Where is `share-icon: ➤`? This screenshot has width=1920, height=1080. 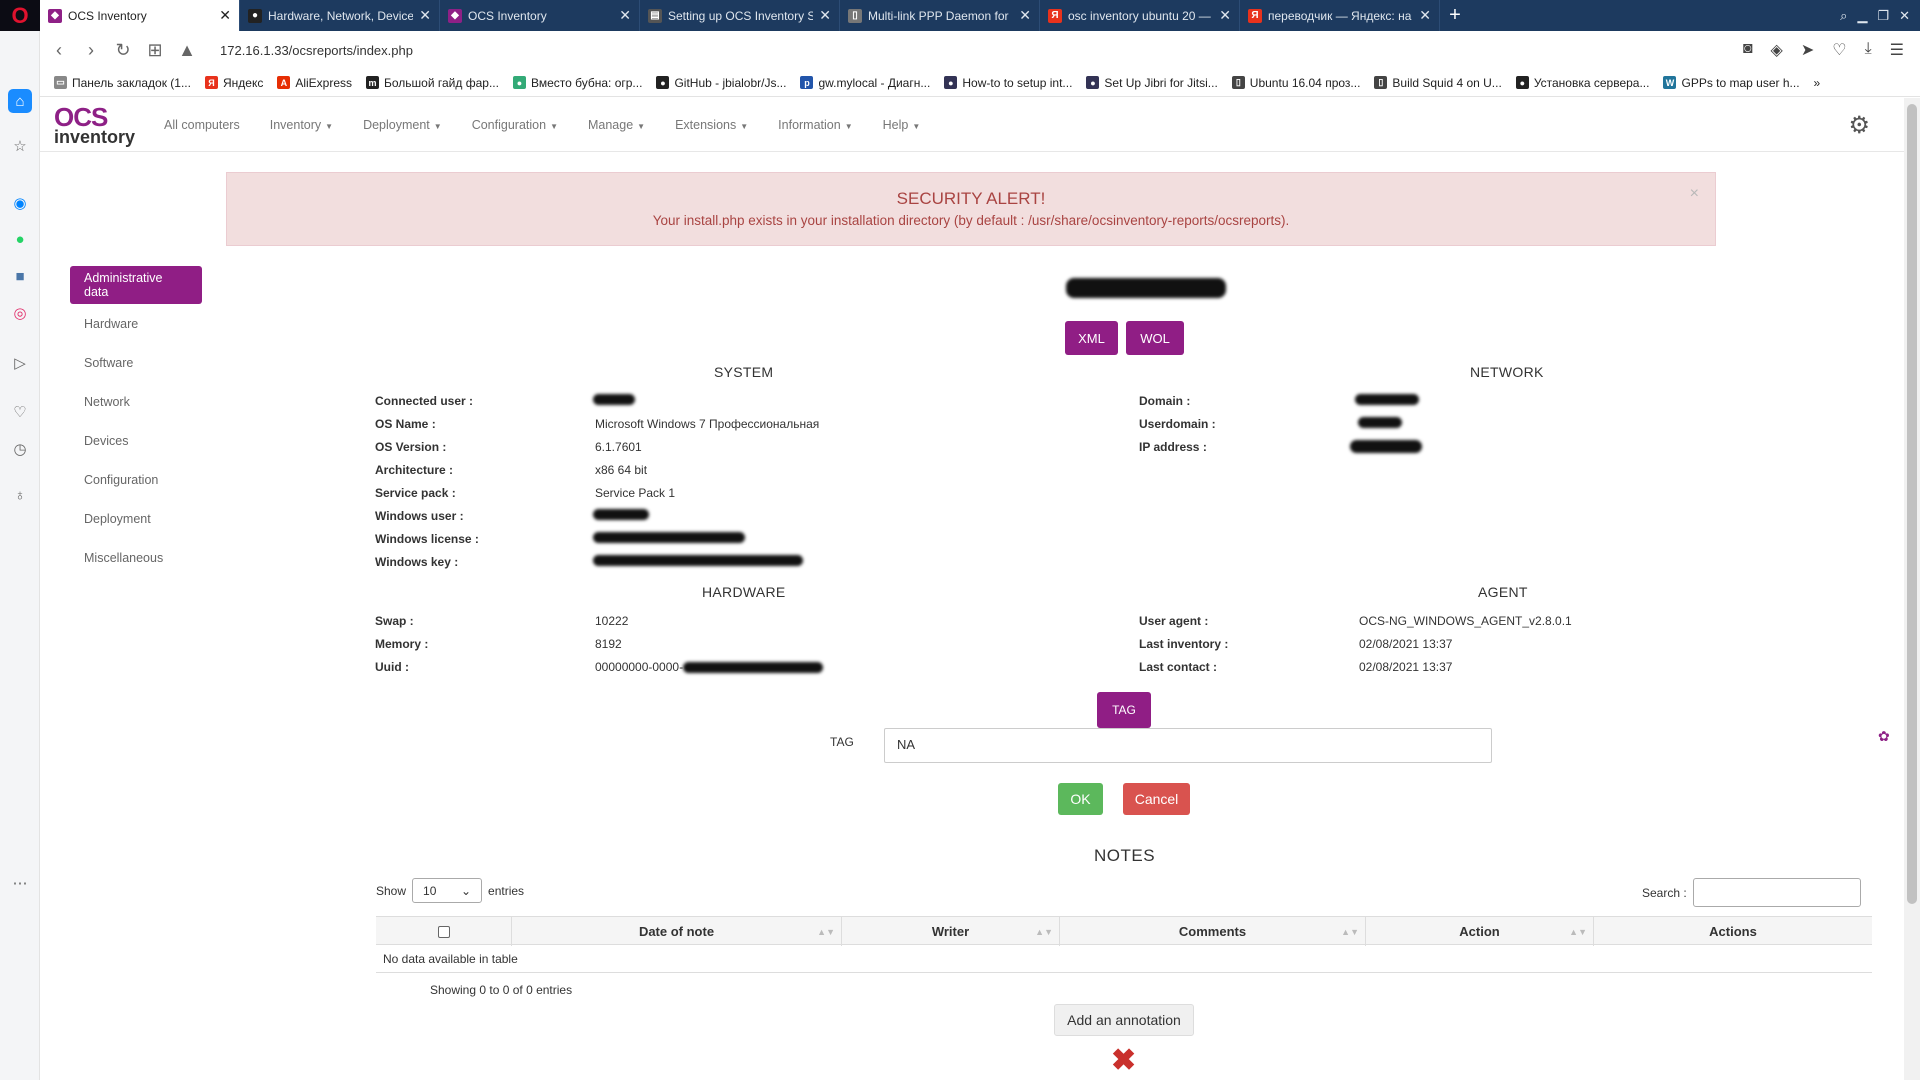 share-icon: ➤ is located at coordinates (1807, 50).